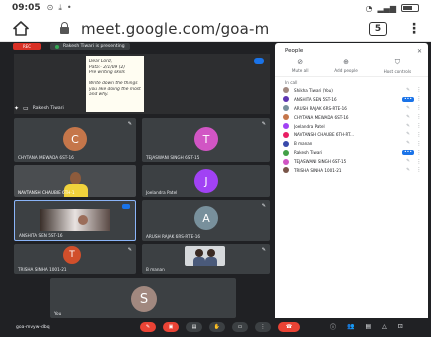 This screenshot has width=431, height=337. Describe the element at coordinates (175, 28) in the screenshot. I see `url-text: meet.google.com/goa-m` at that location.